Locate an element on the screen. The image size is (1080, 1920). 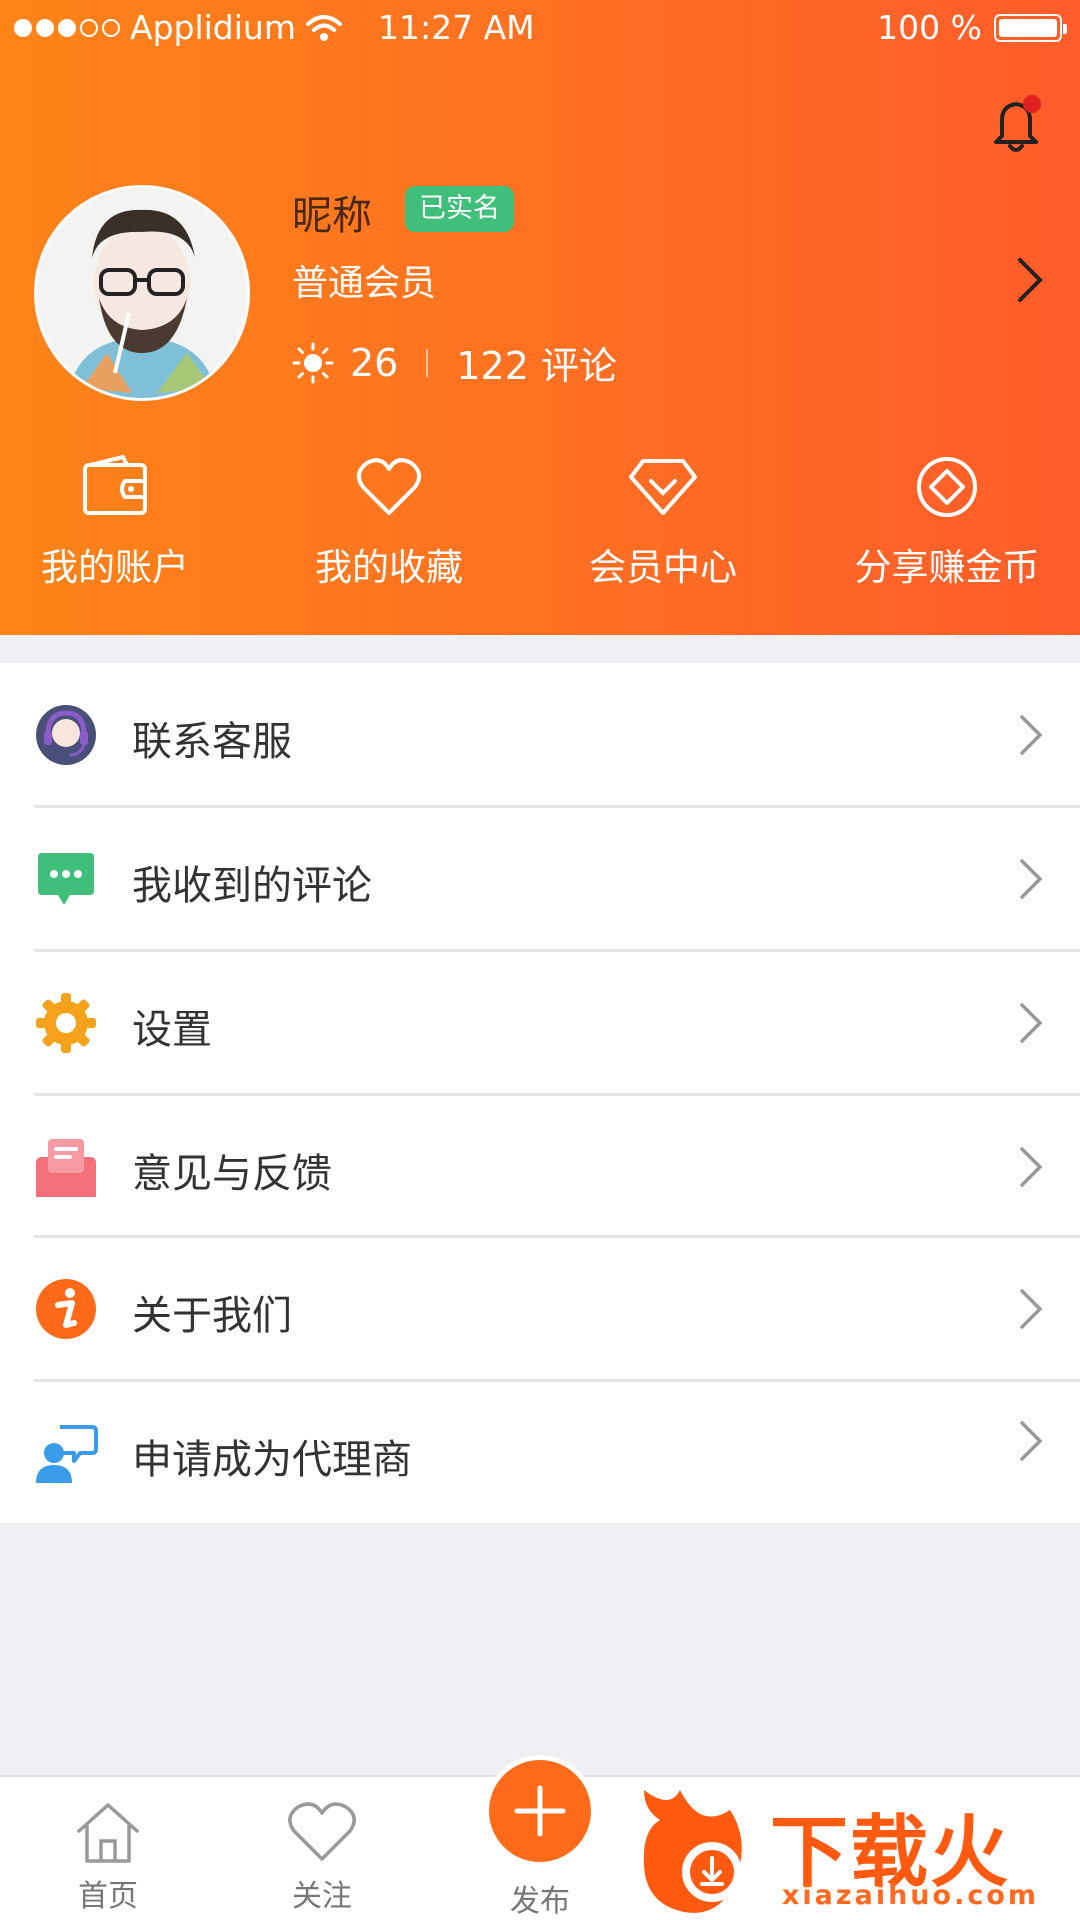
signal-icon is located at coordinates (67, 27).